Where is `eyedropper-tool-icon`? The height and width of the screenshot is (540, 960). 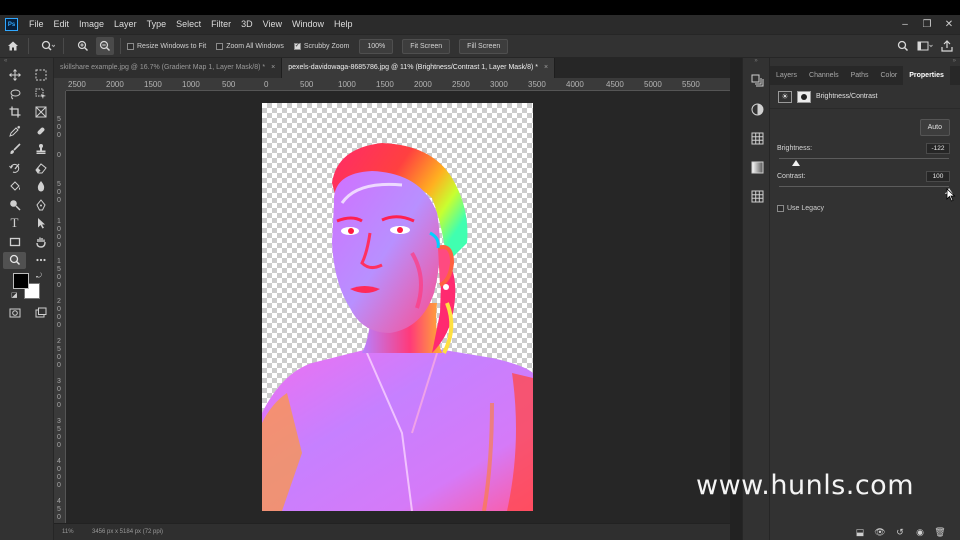 eyedropper-tool-icon is located at coordinates (14, 130).